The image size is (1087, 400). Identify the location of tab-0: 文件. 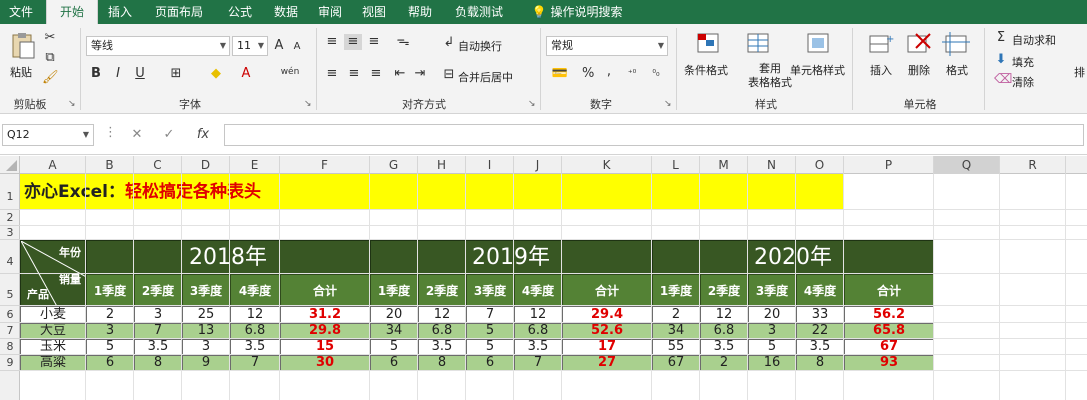
(21, 12).